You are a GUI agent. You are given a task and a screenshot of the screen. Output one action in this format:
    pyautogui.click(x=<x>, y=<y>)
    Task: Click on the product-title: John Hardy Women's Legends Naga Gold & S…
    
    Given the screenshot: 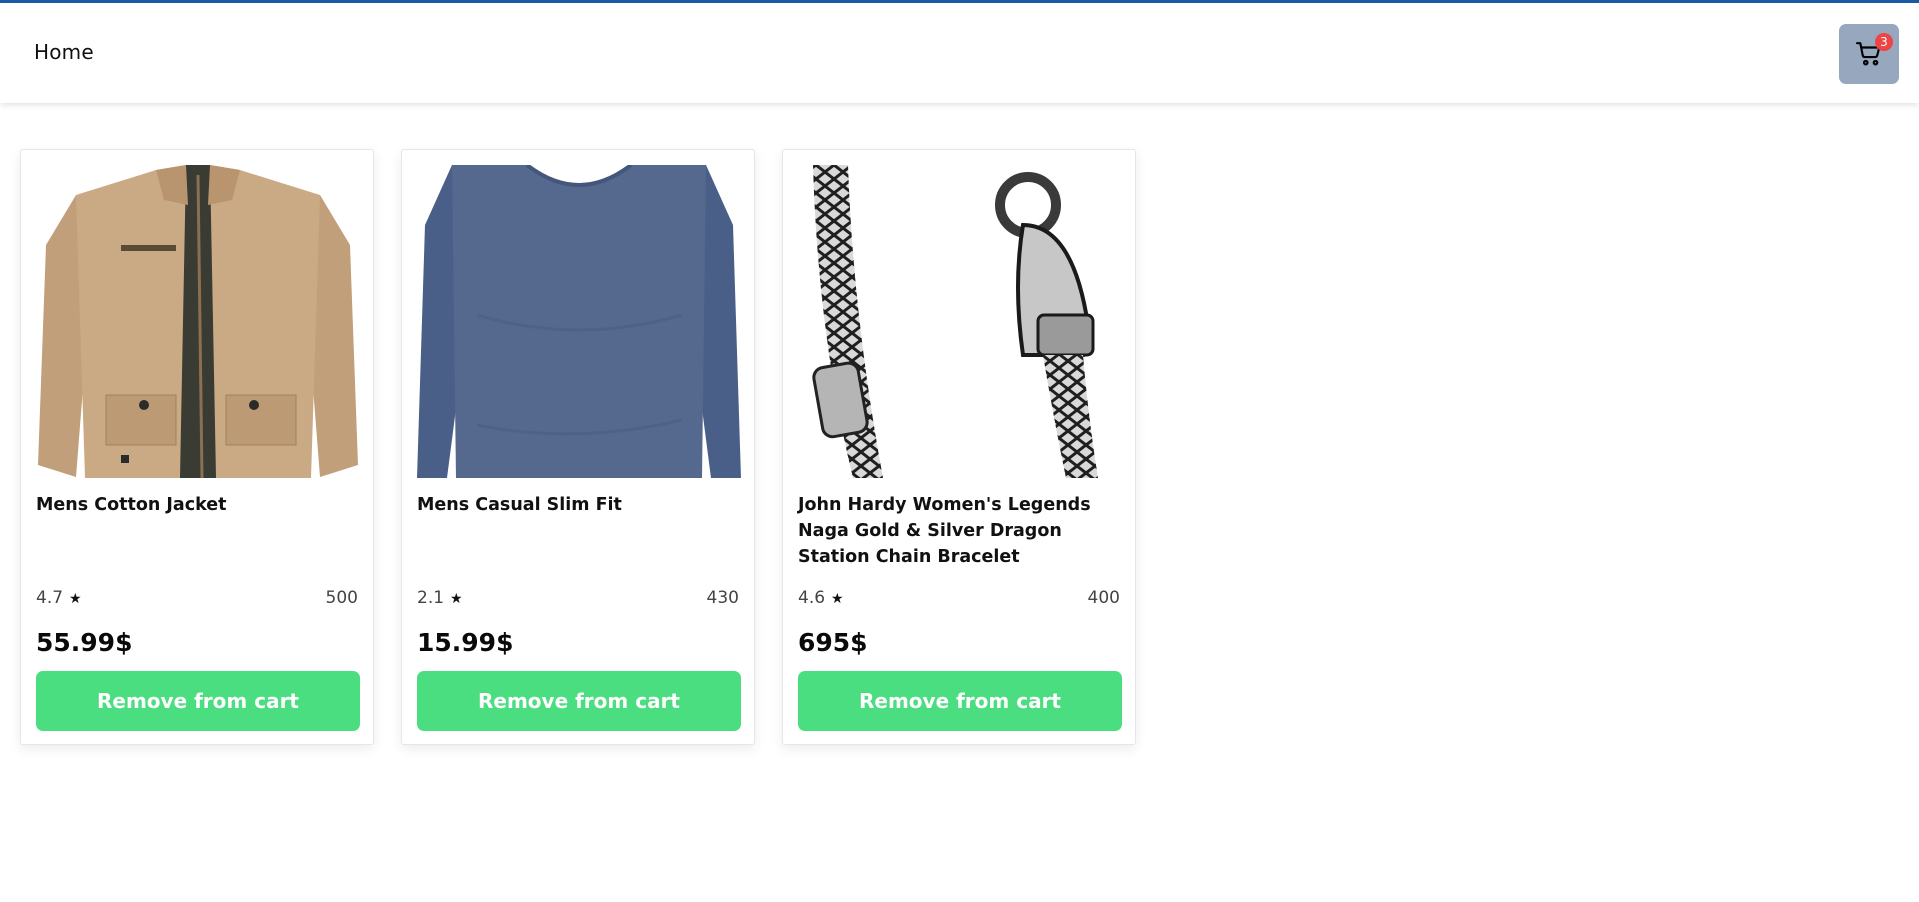 What is the action you would take?
    pyautogui.click(x=944, y=531)
    